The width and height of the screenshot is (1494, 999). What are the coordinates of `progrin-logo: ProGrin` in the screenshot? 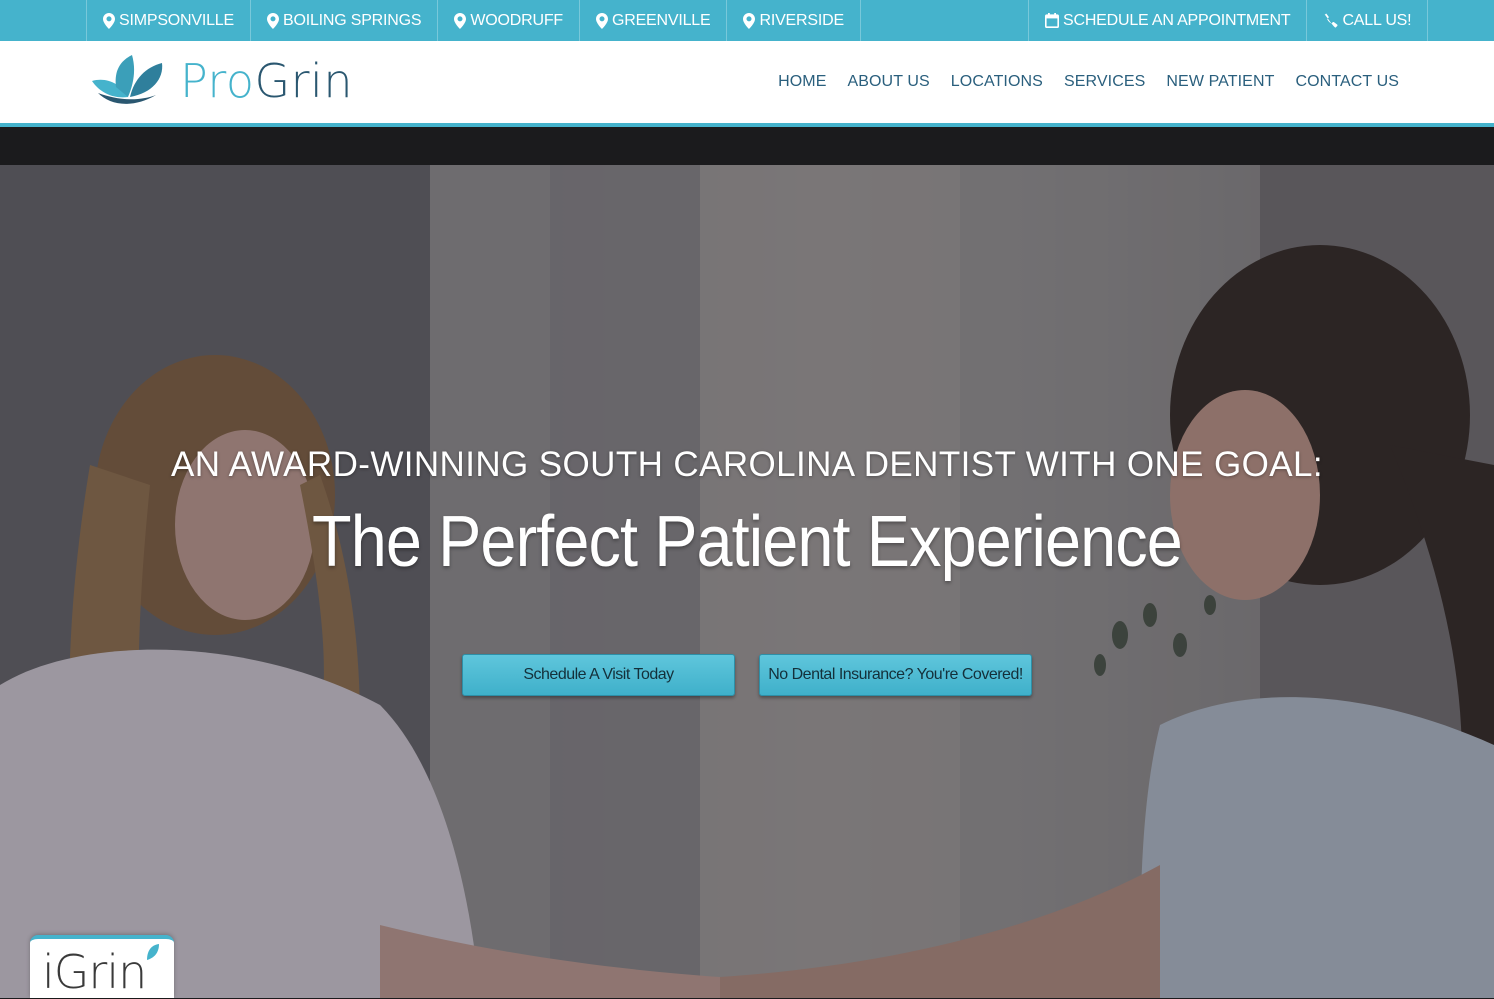 It's located at (221, 81).